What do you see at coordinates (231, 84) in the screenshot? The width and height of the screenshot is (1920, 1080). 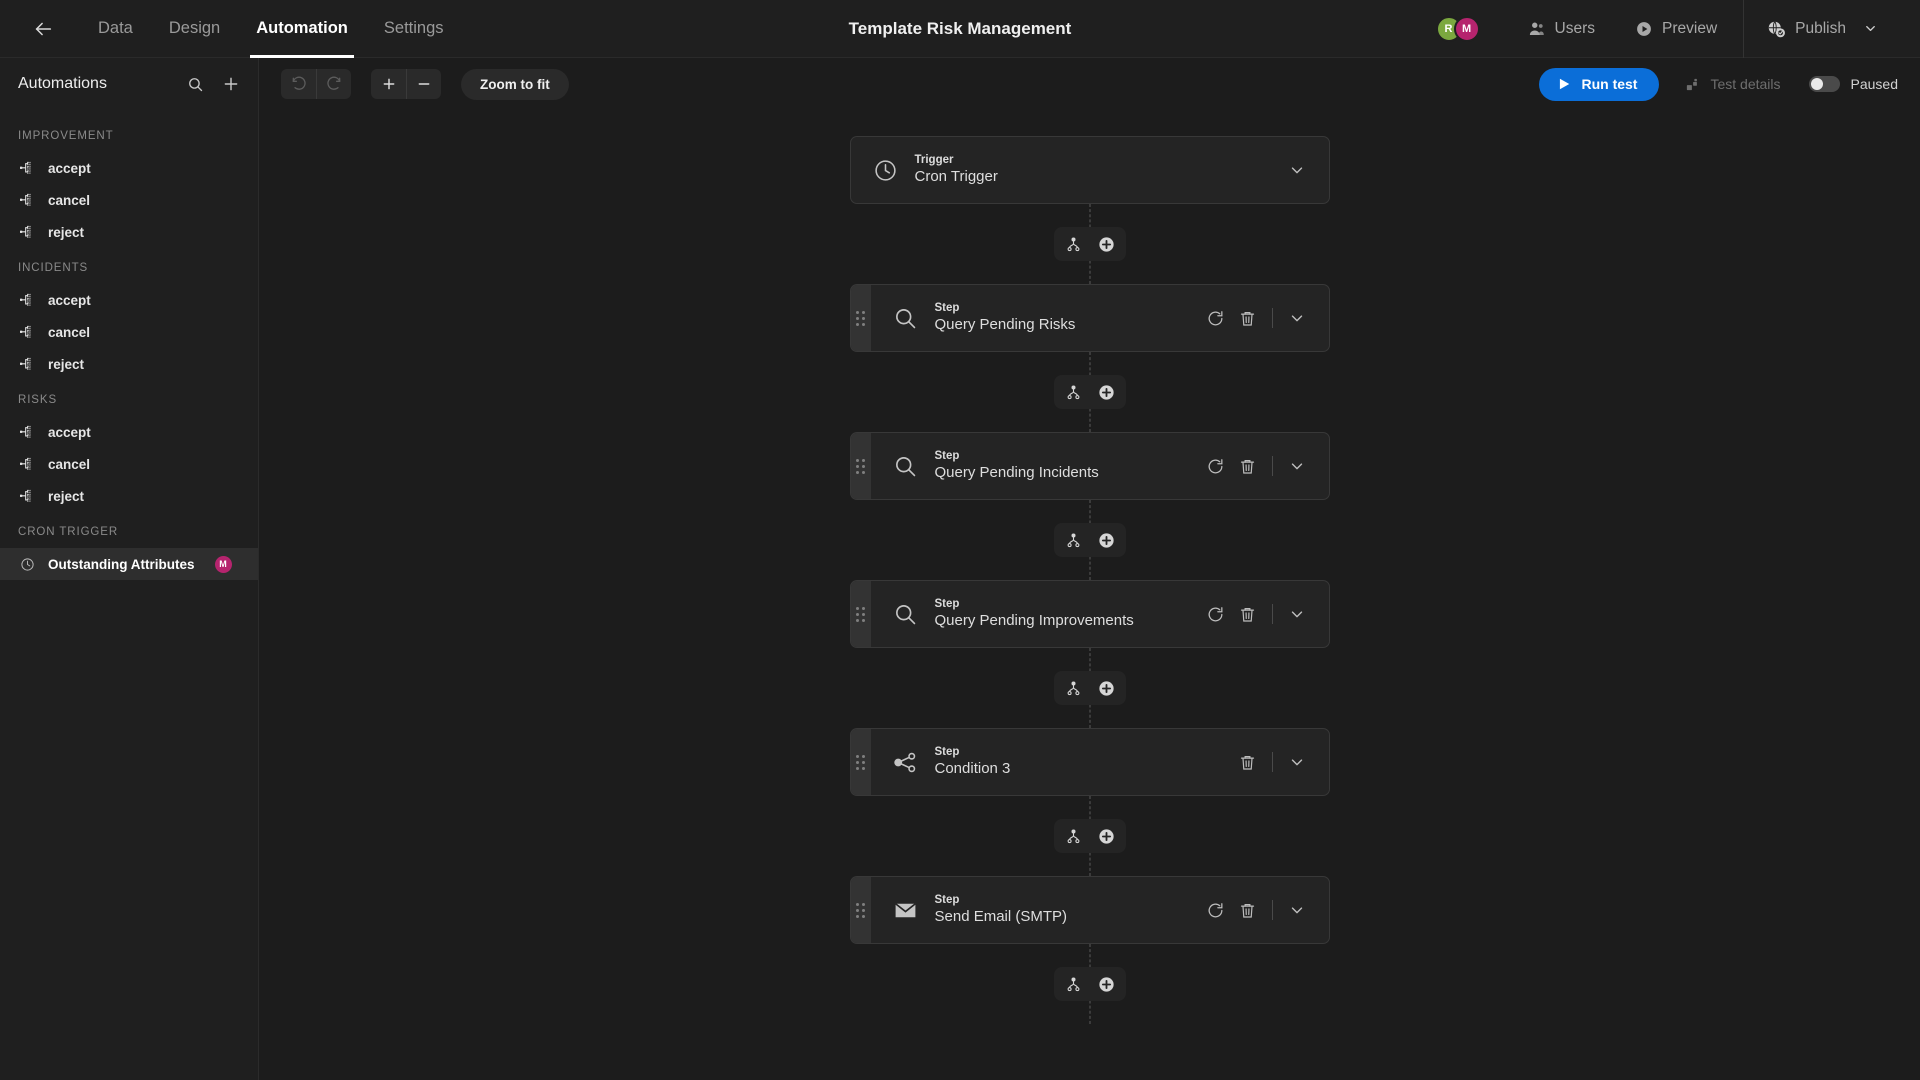 I see `sidebar-add-automation-button` at bounding box center [231, 84].